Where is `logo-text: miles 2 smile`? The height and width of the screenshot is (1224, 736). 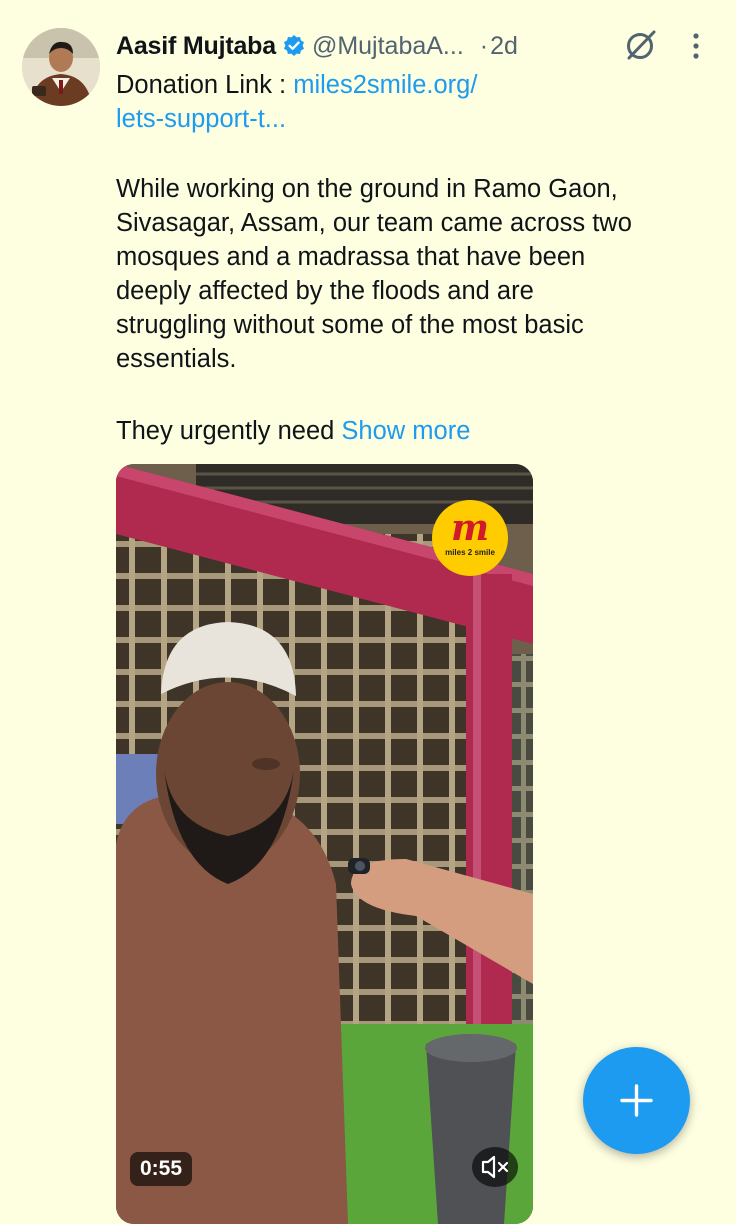 logo-text: miles 2 smile is located at coordinates (470, 552).